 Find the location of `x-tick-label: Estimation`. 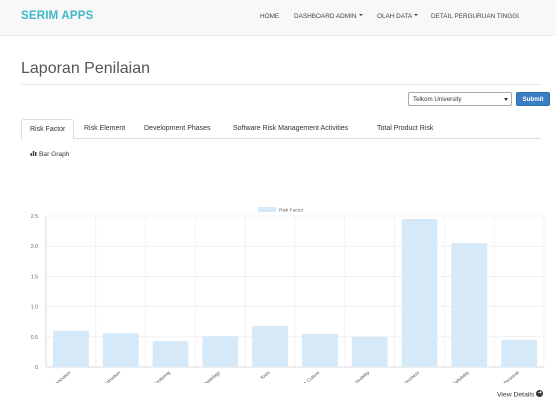

x-tick-label: Estimation is located at coordinates (112, 376).